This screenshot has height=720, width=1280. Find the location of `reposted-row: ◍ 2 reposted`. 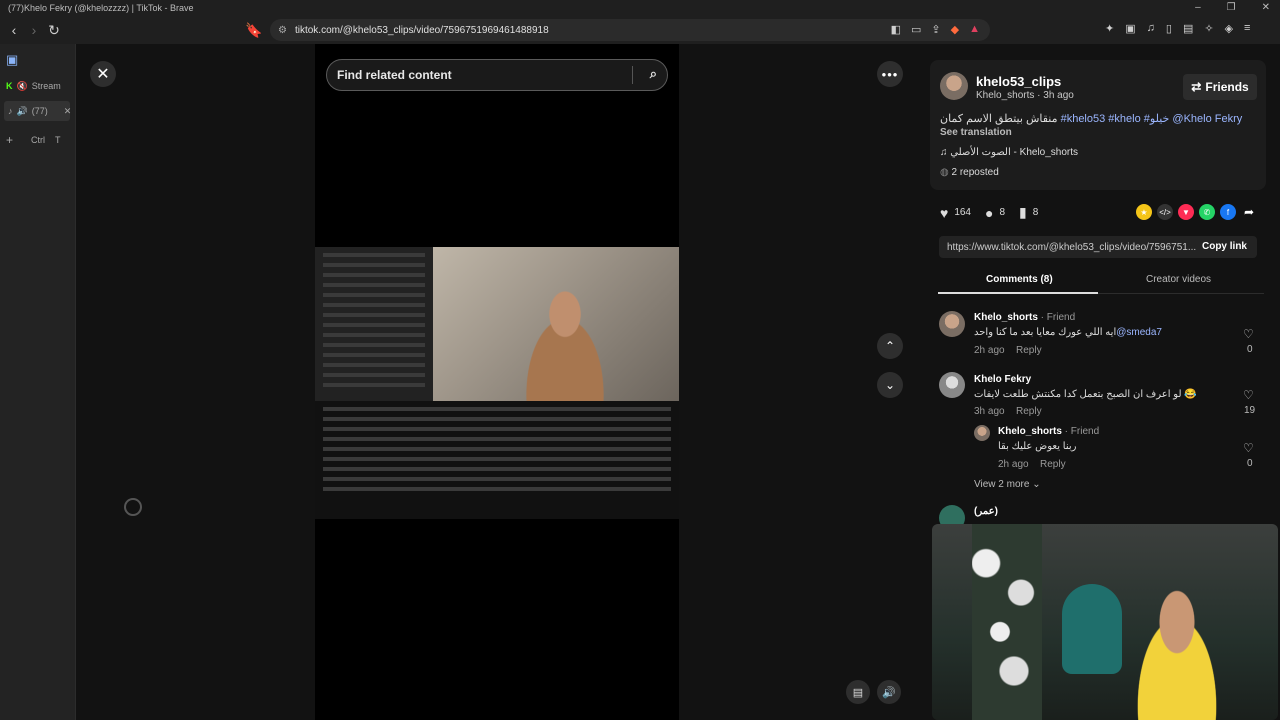

reposted-row: ◍ 2 reposted is located at coordinates (969, 172).